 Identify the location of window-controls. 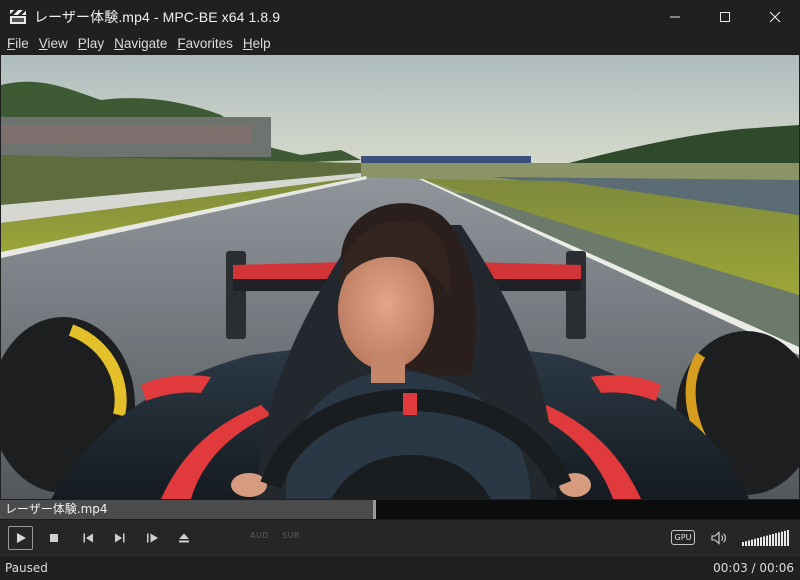
(725, 16).